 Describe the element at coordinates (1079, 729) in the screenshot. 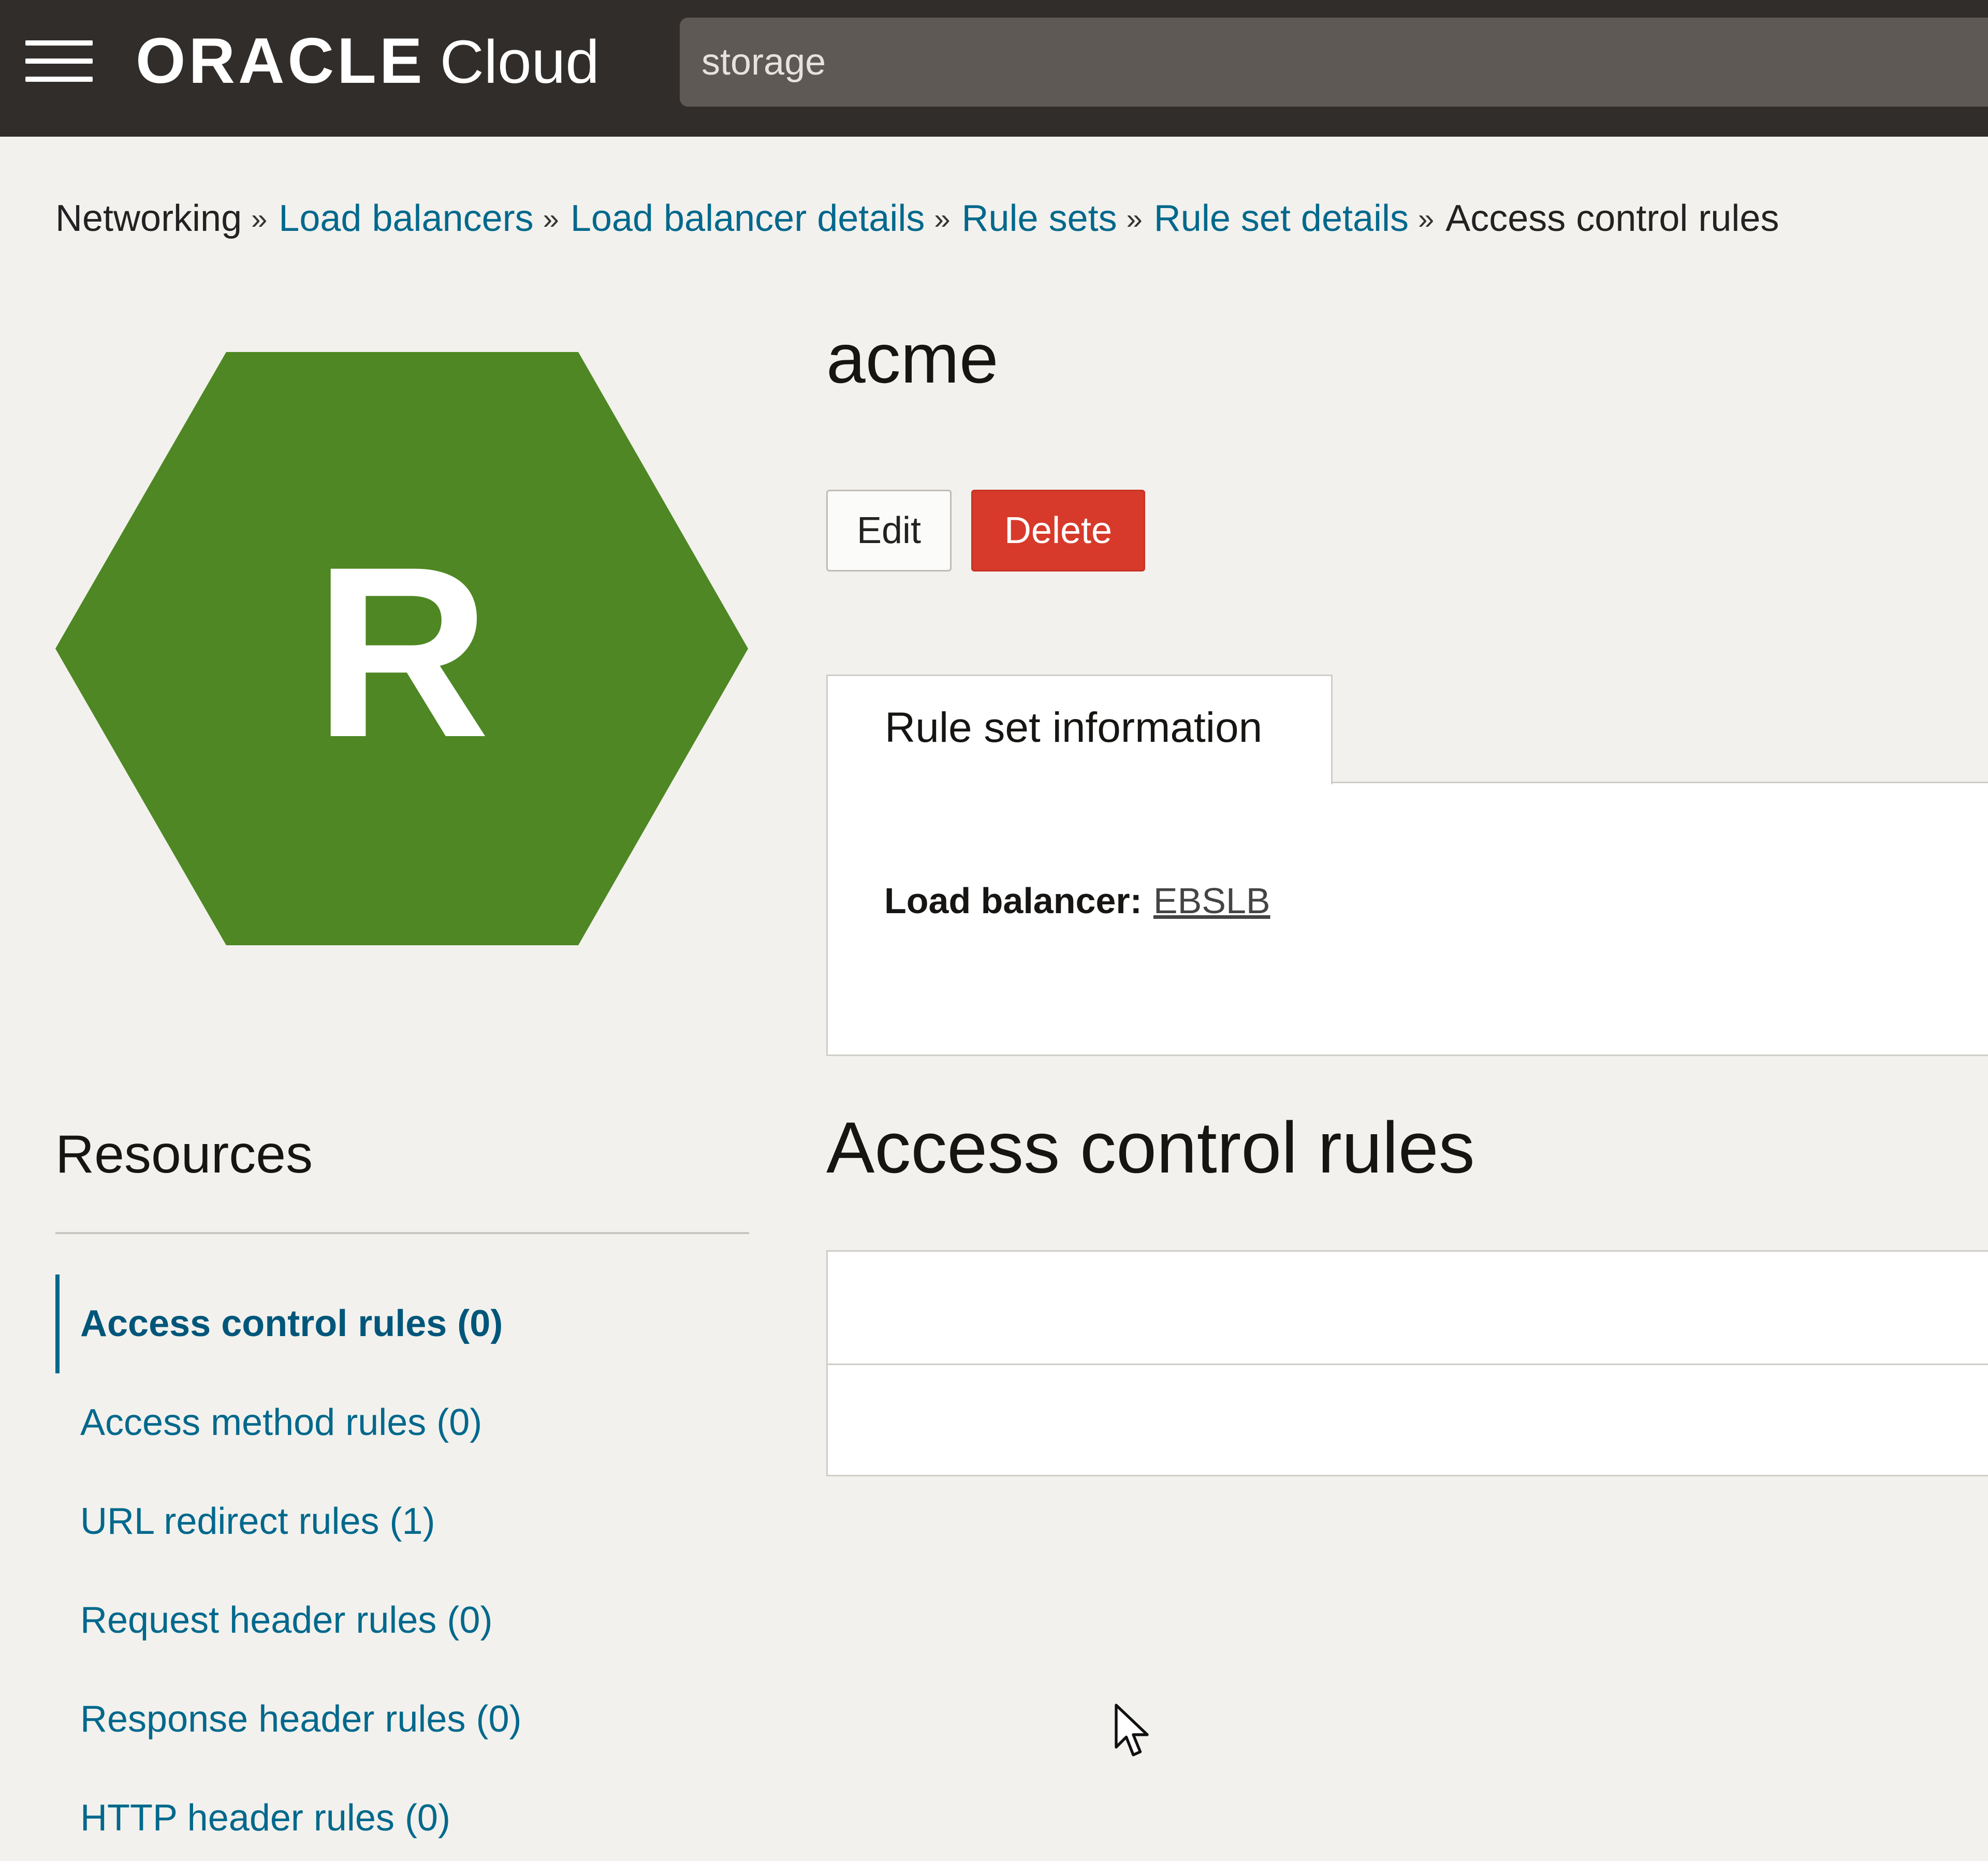

I see `tab-rule-set-information: Rule set information` at that location.